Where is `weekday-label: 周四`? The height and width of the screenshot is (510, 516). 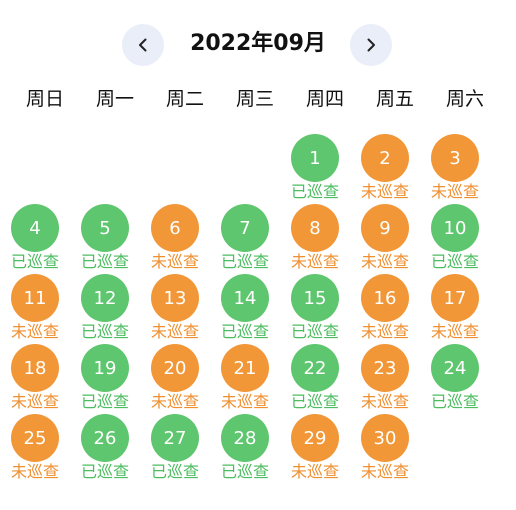 weekday-label: 周四 is located at coordinates (324, 99).